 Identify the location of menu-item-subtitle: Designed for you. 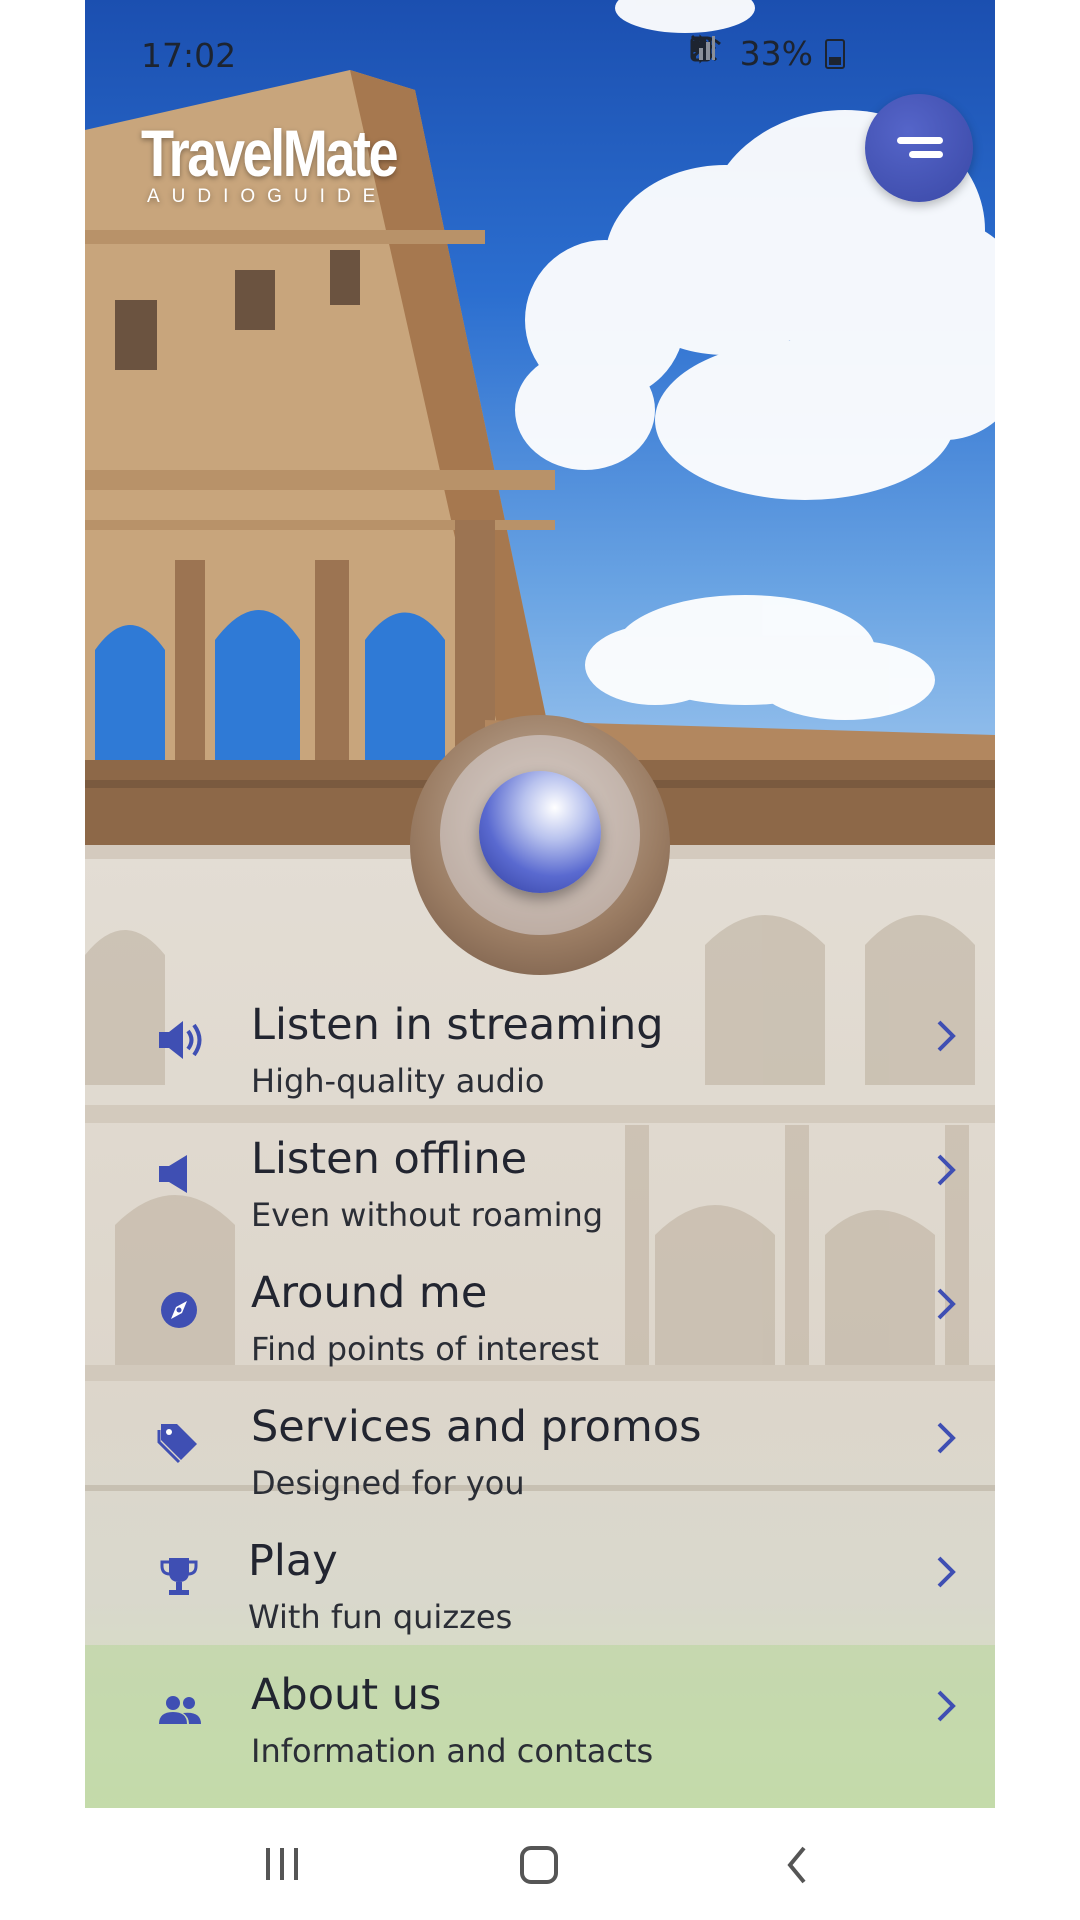
(388, 1483).